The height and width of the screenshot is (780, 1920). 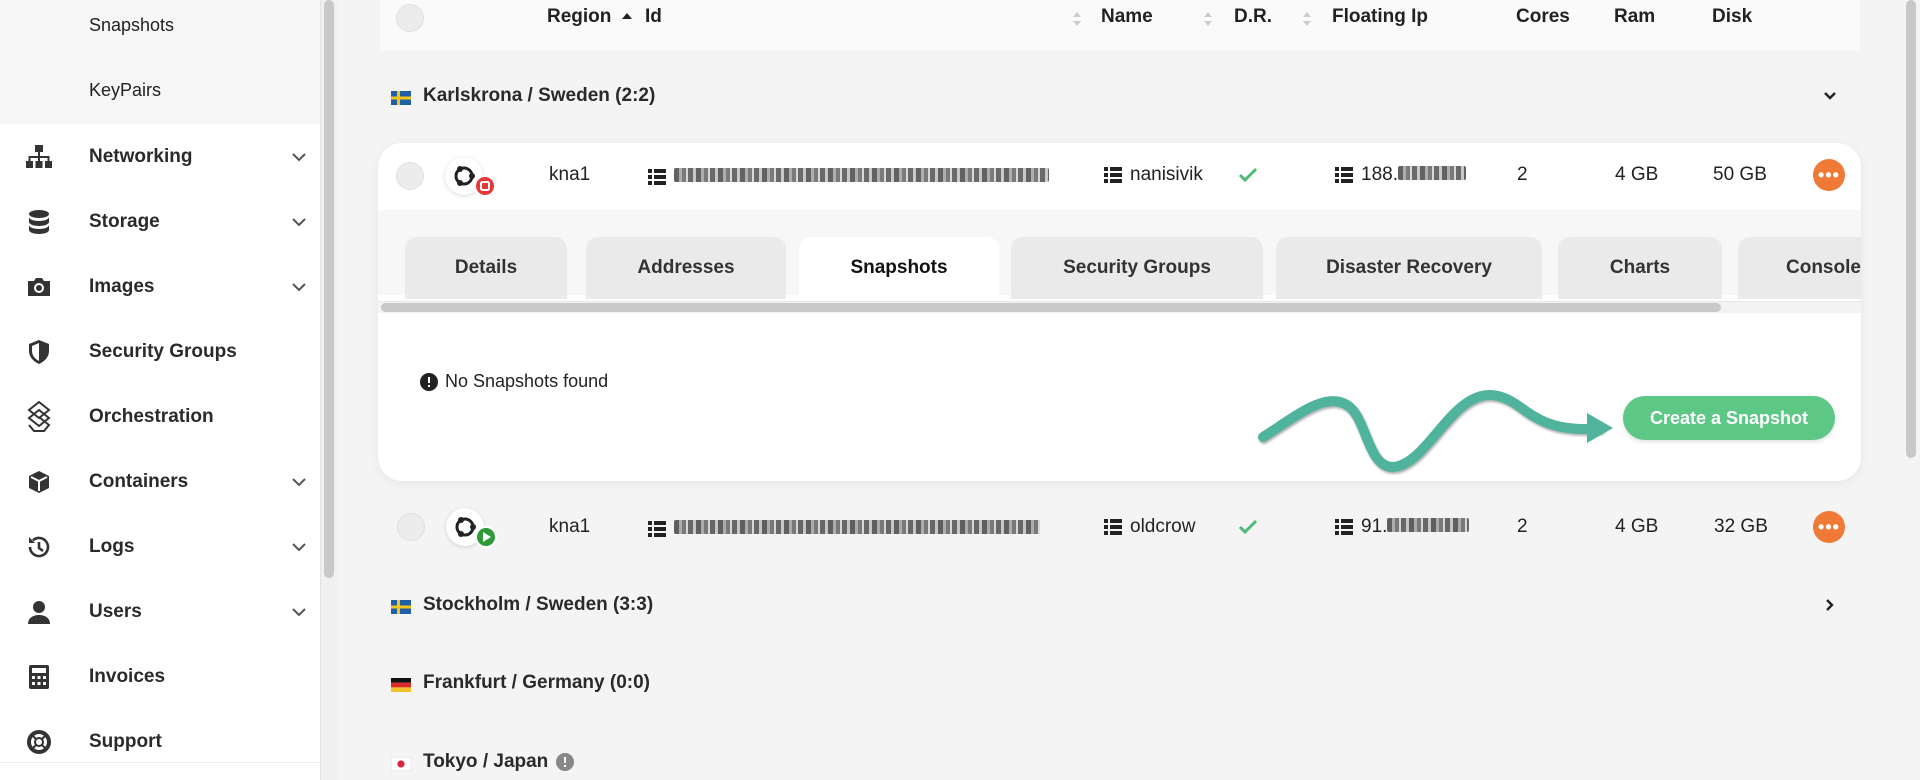 I want to click on server-name: oldcrow, so click(x=1149, y=527).